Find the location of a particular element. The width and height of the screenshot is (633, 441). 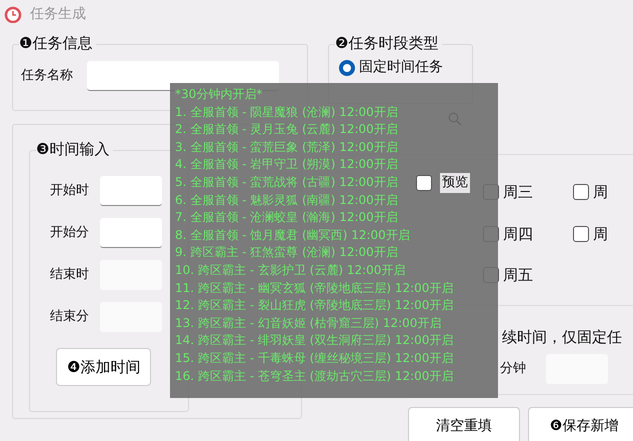

tooltip-line: 10. 跨区霸主 - 玄影护卫 (云麓) 12:00开启 is located at coordinates (290, 270).